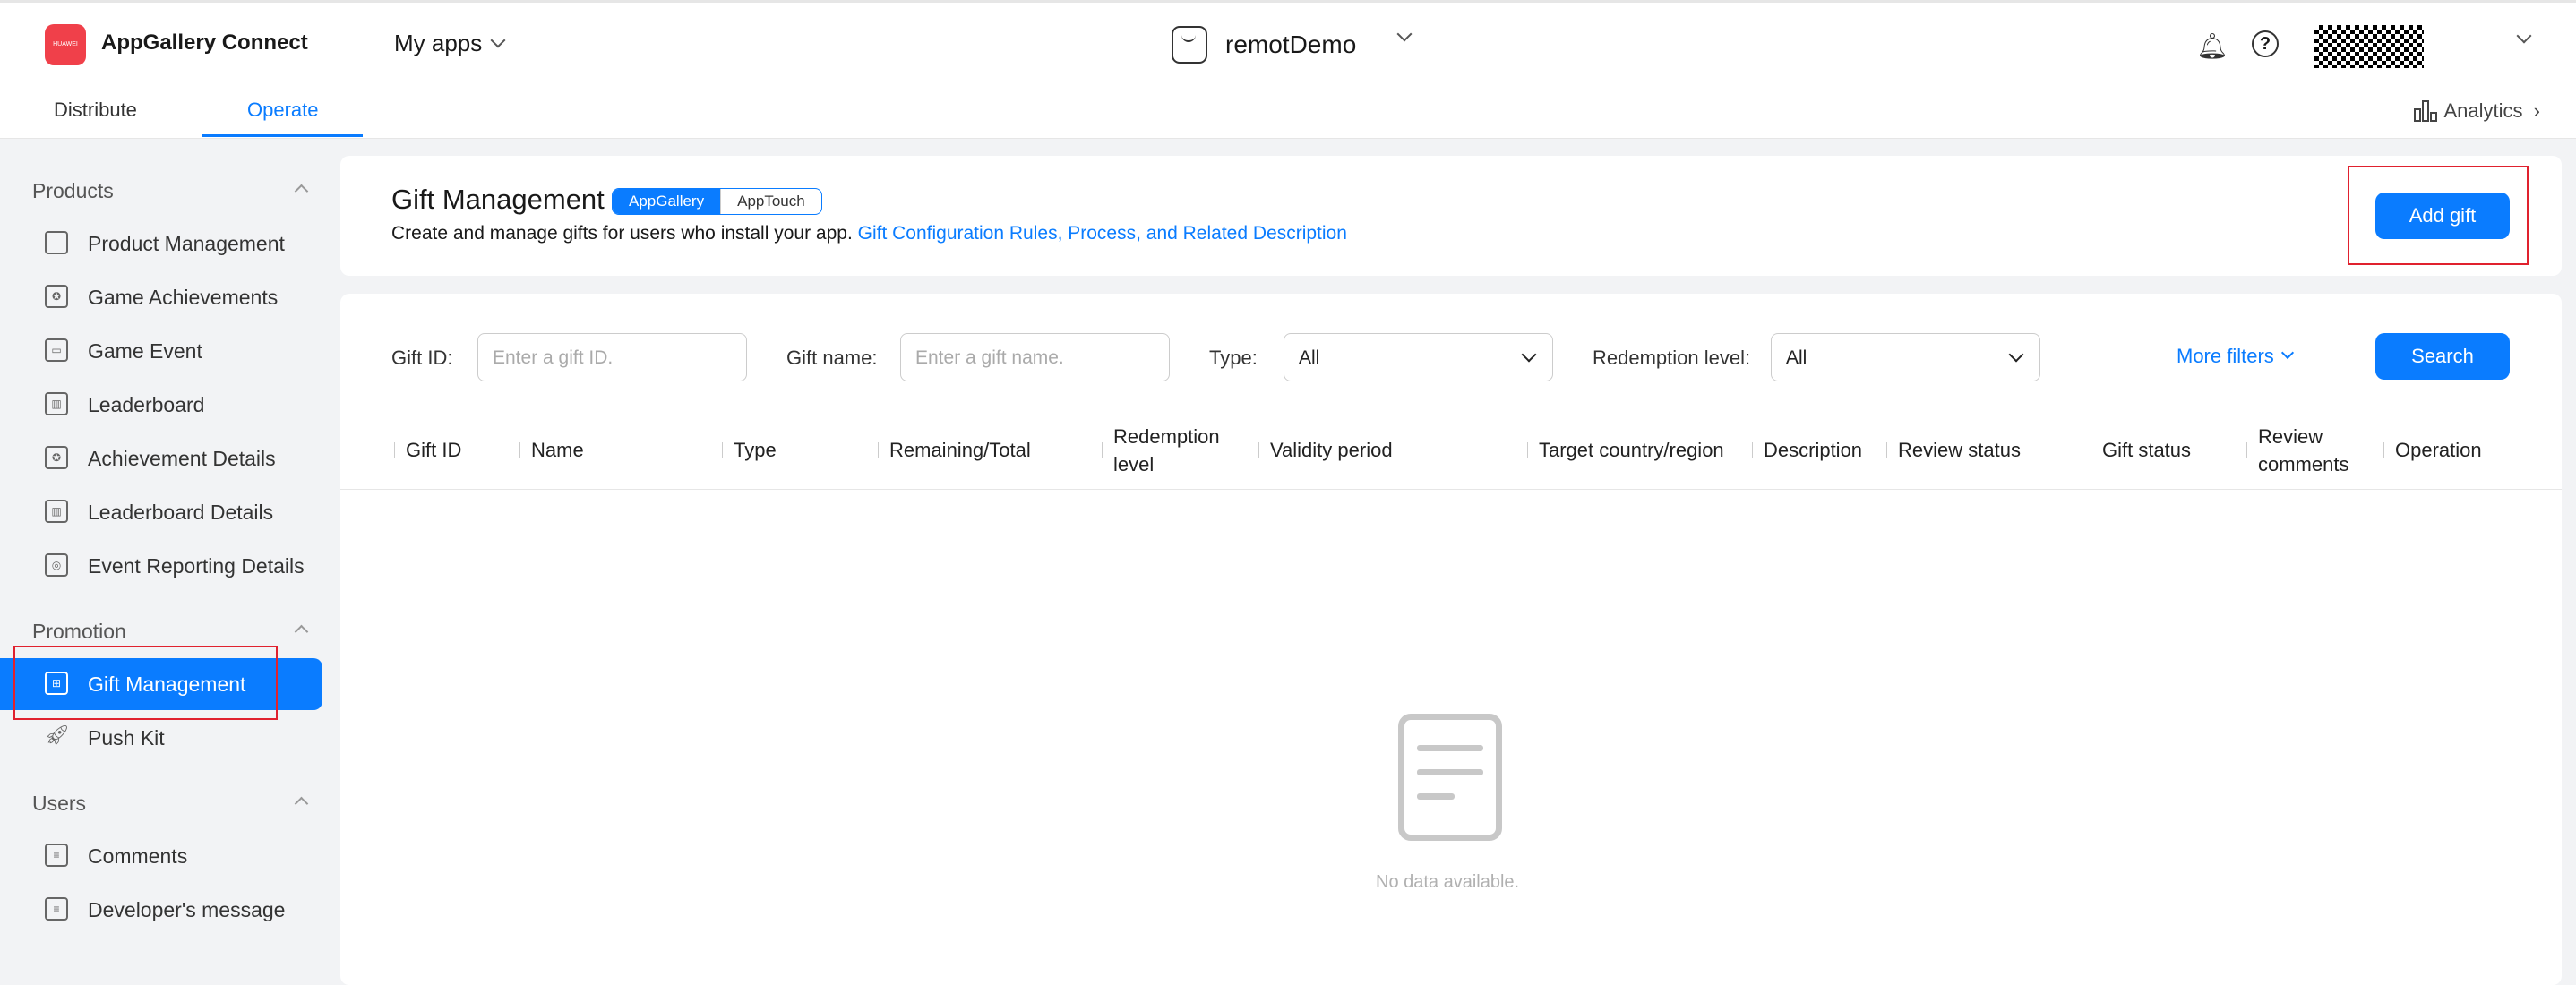 This screenshot has height=985, width=2576. What do you see at coordinates (2425, 111) in the screenshot?
I see `bar-chart-icon` at bounding box center [2425, 111].